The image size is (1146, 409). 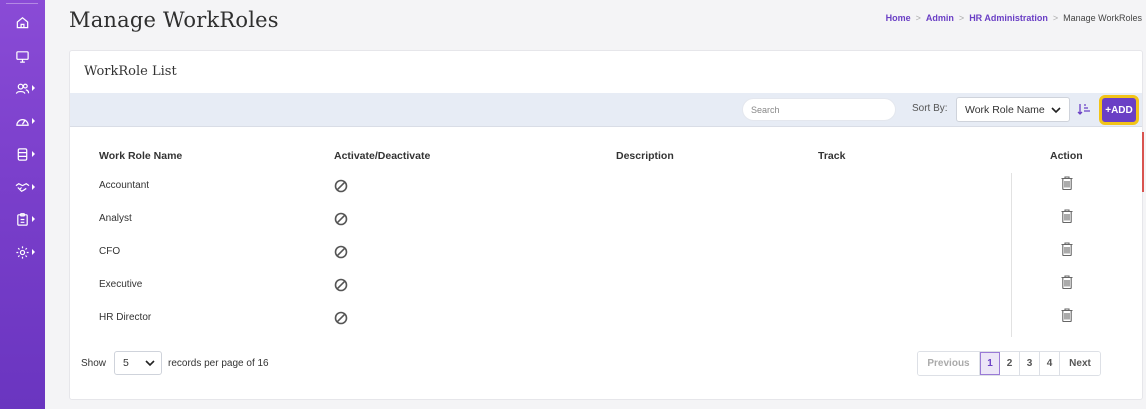 I want to click on sidebar-item-settings, so click(x=22, y=252).